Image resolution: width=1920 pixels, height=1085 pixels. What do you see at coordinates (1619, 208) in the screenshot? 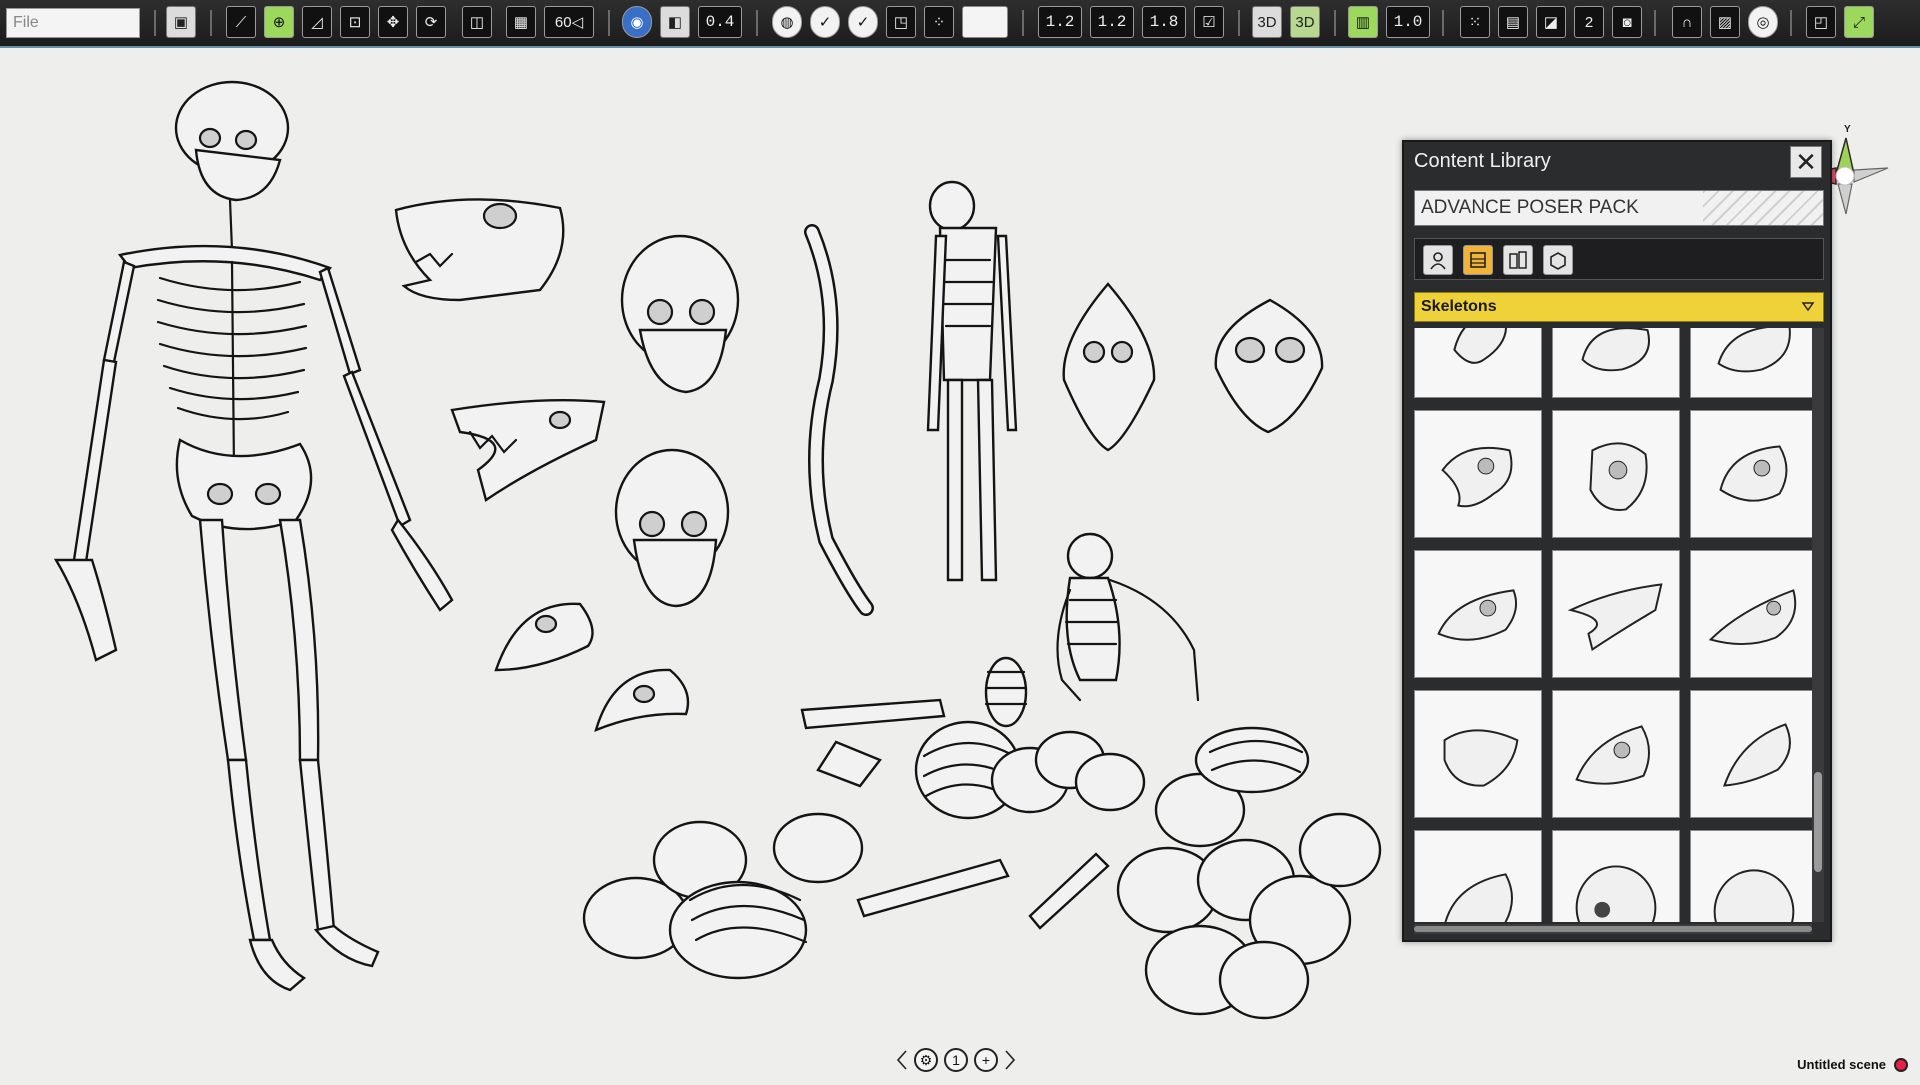
I see `content-pack-selector: ADVANCE POSER PACK` at bounding box center [1619, 208].